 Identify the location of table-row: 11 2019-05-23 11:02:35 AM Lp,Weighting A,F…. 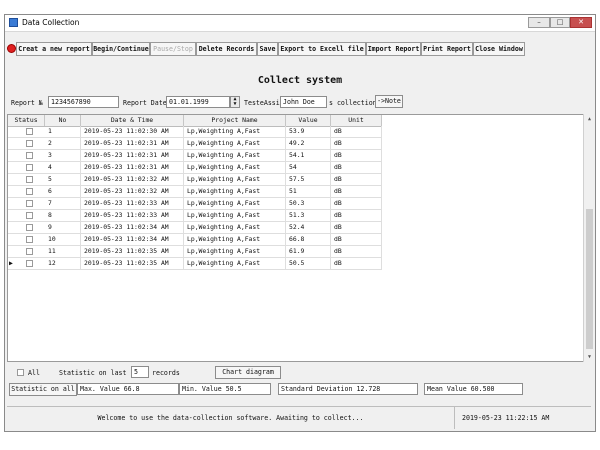
(195, 252).